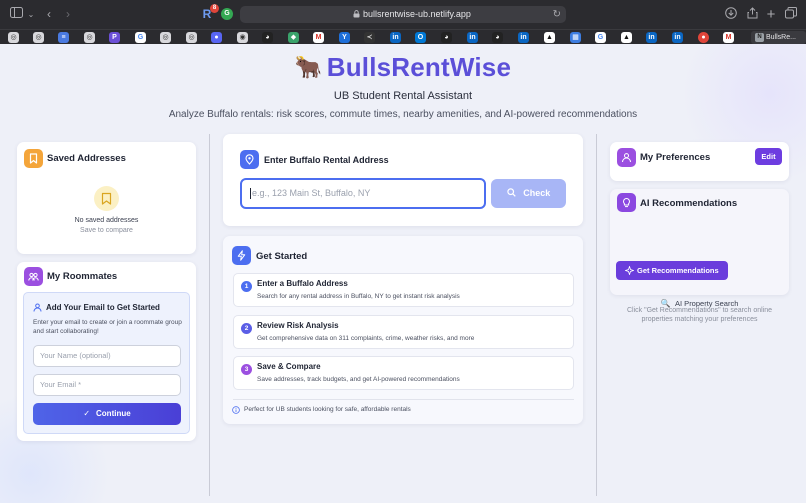 Image resolution: width=806 pixels, height=503 pixels. I want to click on lightning-icon, so click(241, 255).